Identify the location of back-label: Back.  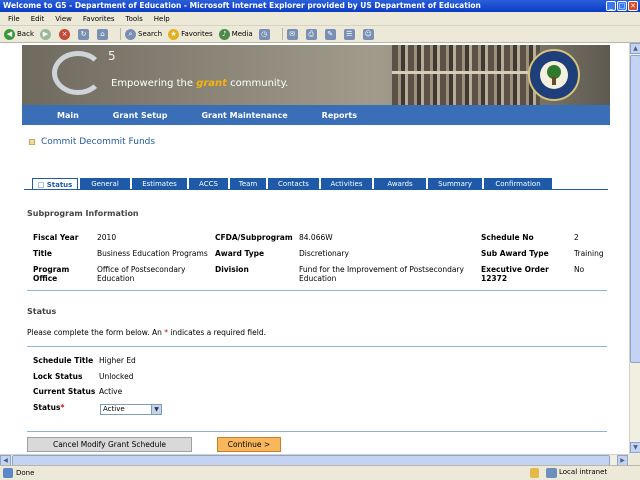
(25, 34).